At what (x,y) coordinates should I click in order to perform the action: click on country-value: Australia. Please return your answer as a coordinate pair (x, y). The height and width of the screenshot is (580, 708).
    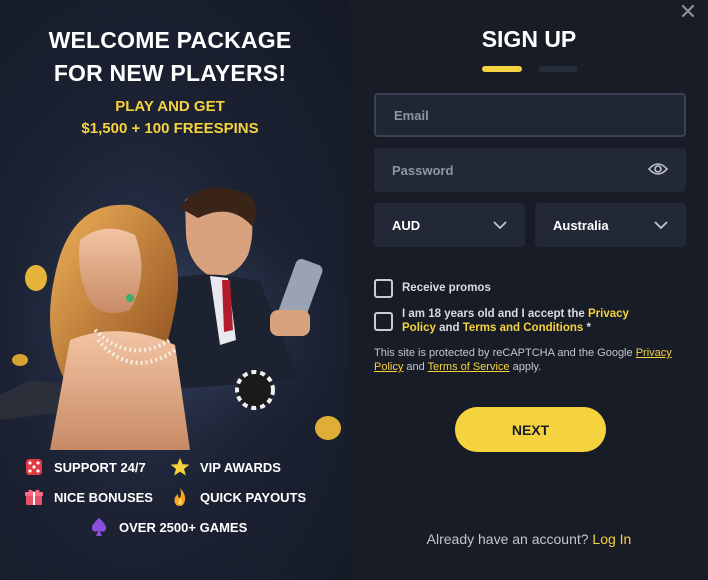
    Looking at the image, I should click on (581, 225).